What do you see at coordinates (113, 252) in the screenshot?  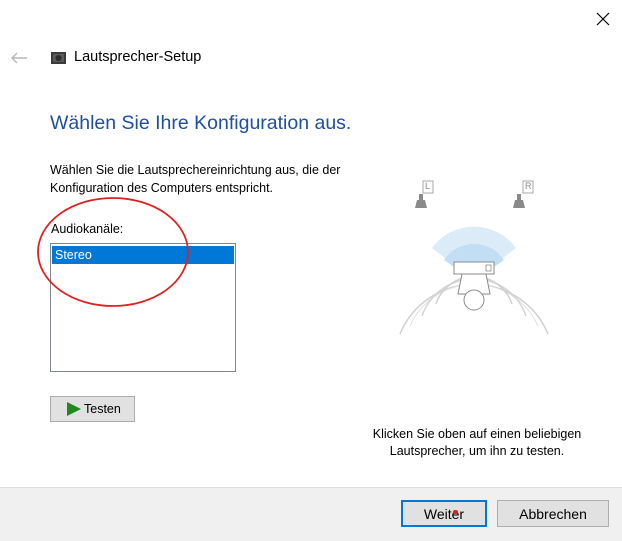 I see `annotation-circle` at bounding box center [113, 252].